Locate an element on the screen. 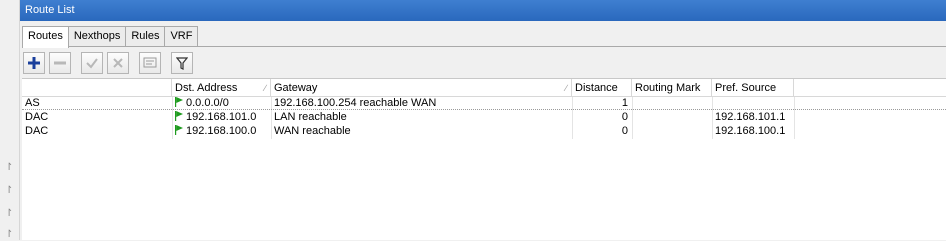  filter-icon is located at coordinates (182, 63).